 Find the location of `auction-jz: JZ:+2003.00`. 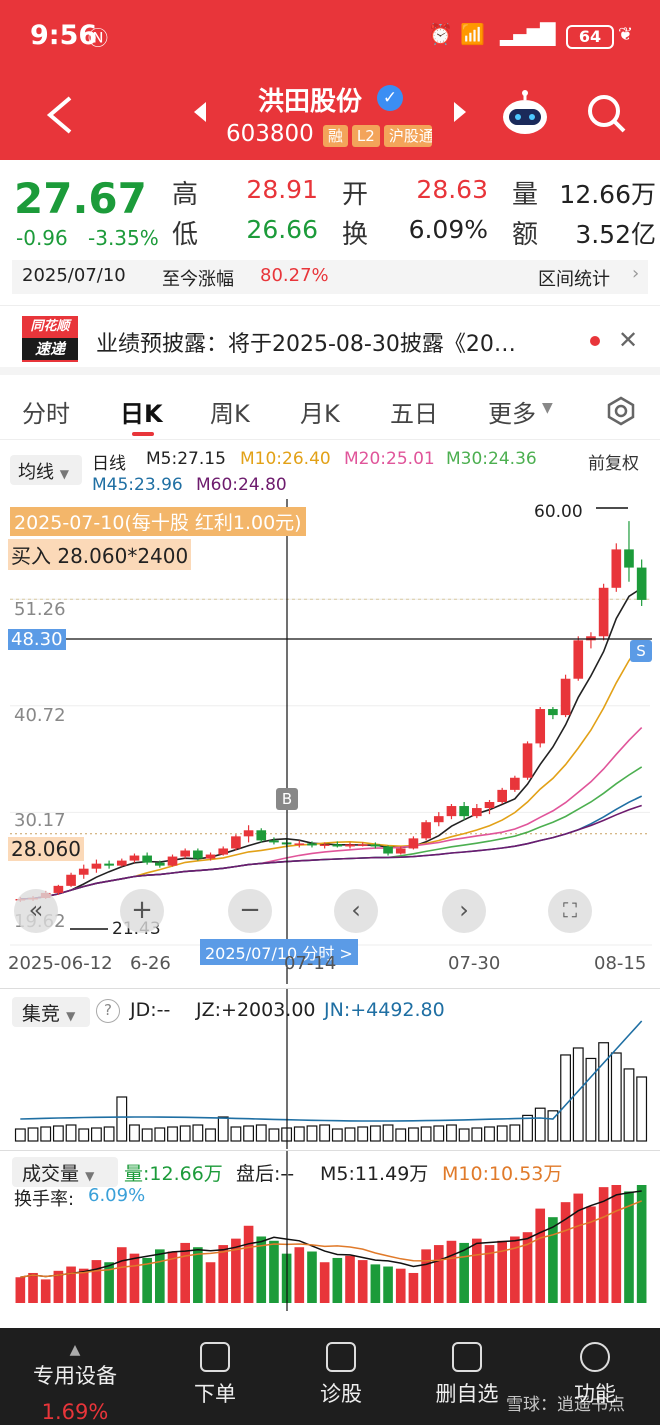

auction-jz: JZ:+2003.00 is located at coordinates (256, 1010).